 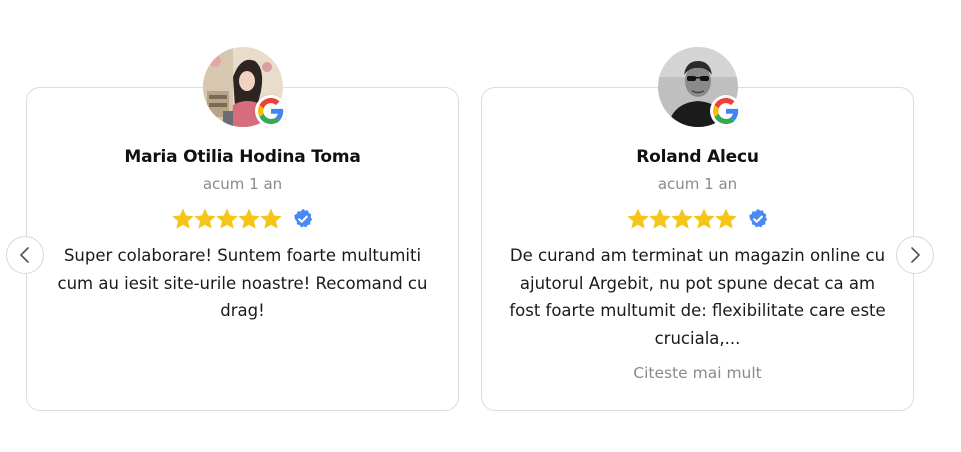 I want to click on carousel-next-button, so click(x=915, y=255).